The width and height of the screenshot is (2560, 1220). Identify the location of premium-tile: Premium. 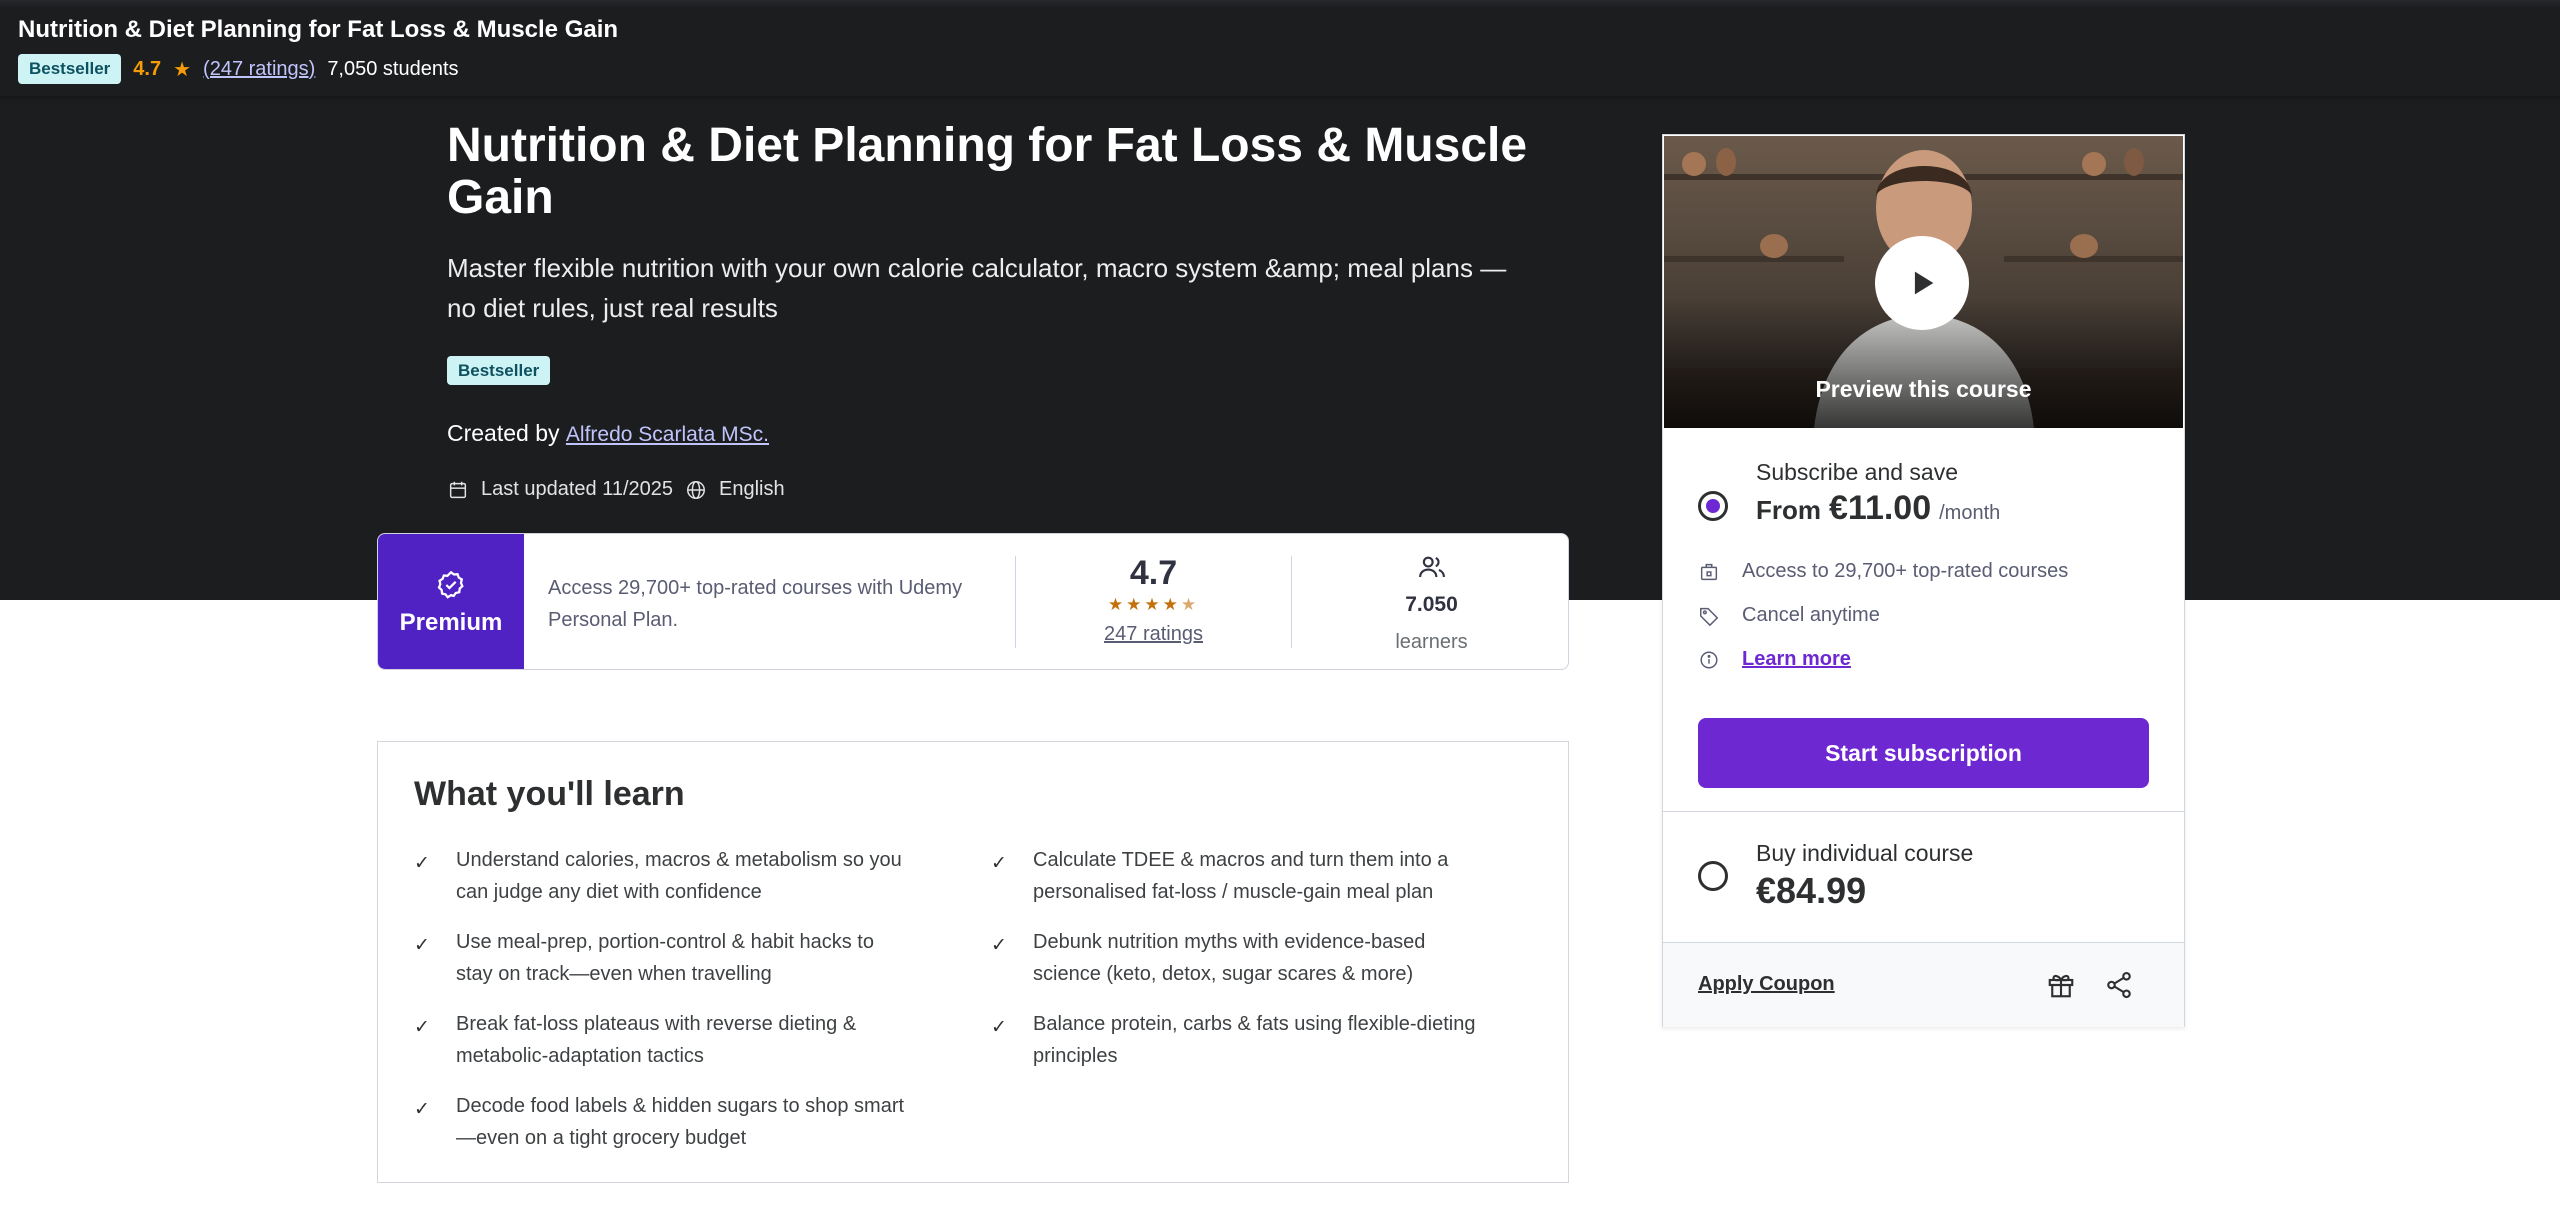
(451, 601).